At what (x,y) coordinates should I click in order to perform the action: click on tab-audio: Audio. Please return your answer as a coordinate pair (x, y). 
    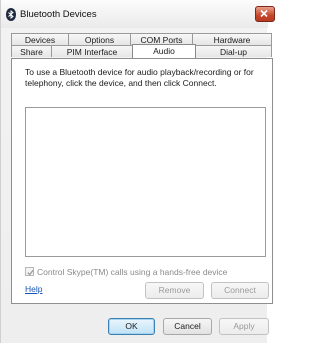
    Looking at the image, I should click on (164, 51).